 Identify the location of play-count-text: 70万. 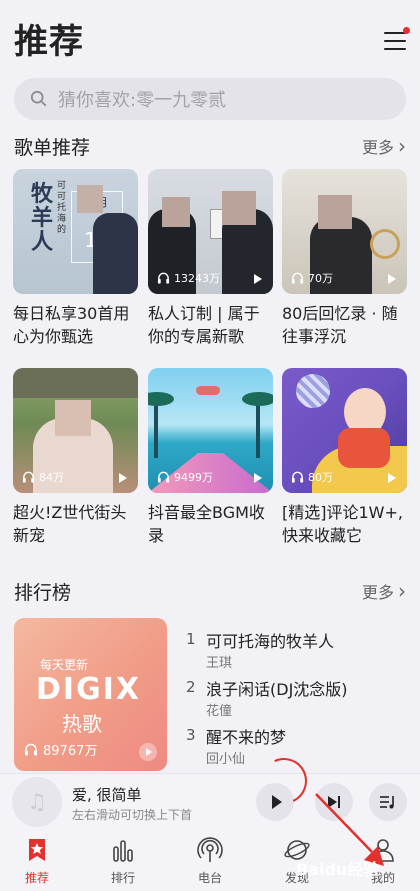
(320, 278).